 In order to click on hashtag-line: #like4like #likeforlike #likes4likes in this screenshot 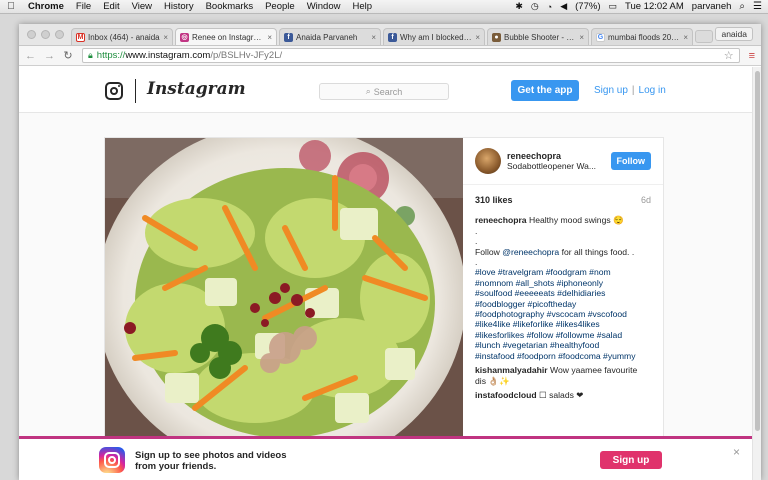, I will do `click(563, 324)`.